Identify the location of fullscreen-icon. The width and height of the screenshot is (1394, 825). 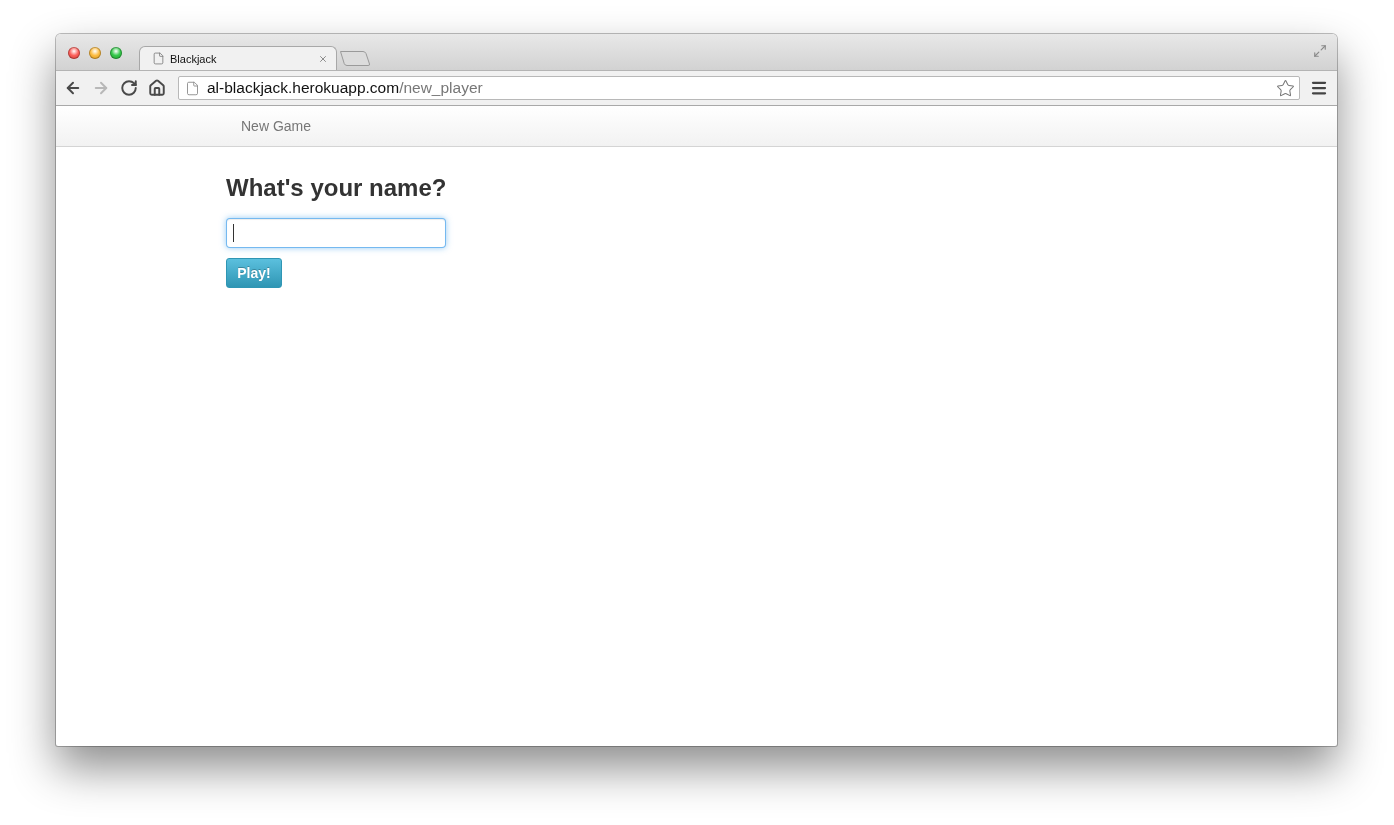
(1320, 51).